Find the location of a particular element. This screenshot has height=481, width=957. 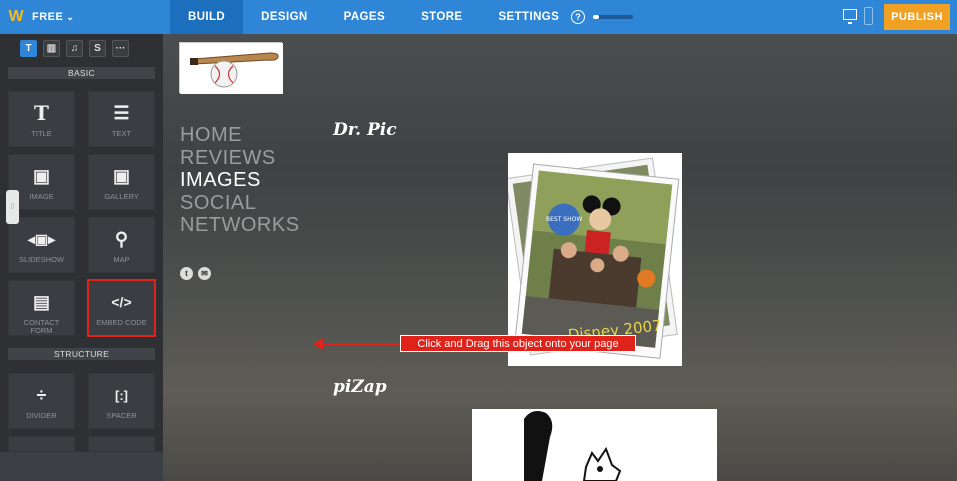

tab-settings: SETTINGS is located at coordinates (528, 17).